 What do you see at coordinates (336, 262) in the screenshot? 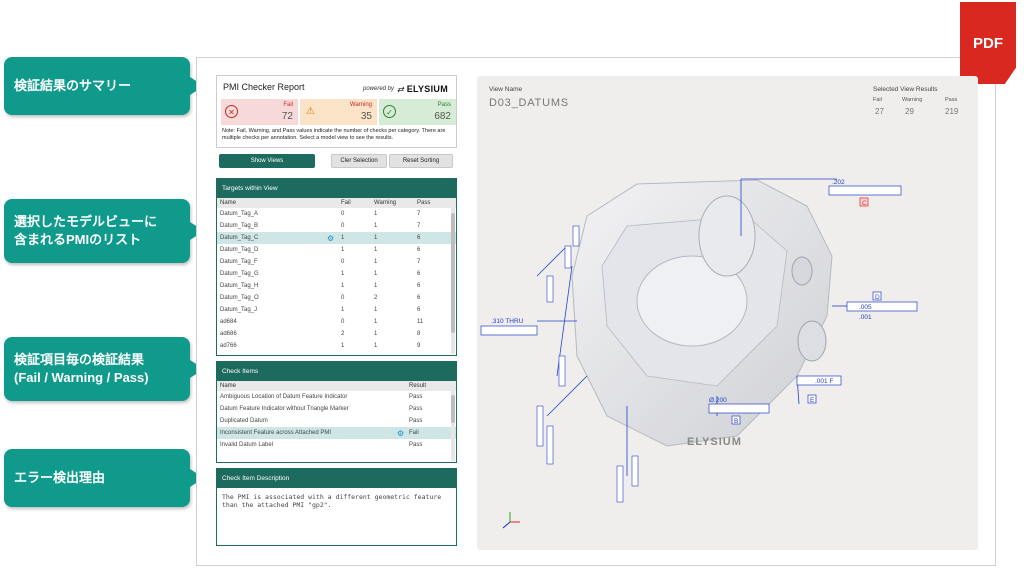
I see `table-row: Datum_Tag_F 0 1 7` at bounding box center [336, 262].